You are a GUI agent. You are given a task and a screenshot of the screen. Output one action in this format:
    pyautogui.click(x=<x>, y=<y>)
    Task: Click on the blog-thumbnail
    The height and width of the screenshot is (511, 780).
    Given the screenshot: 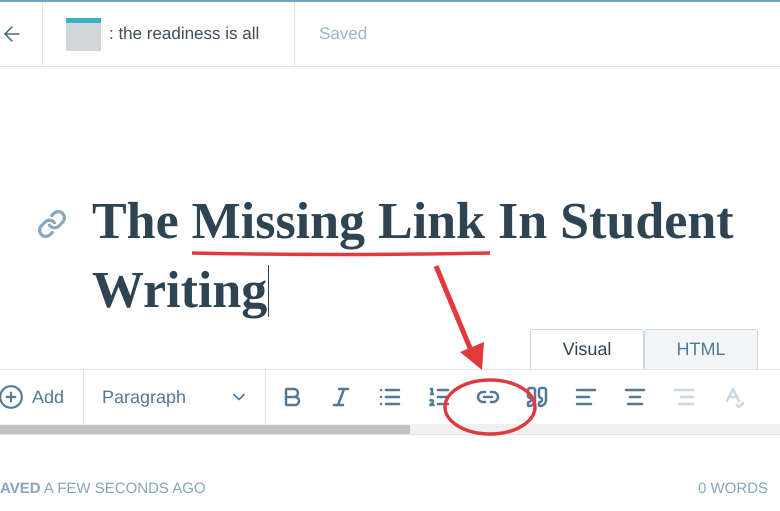 What is the action you would take?
    pyautogui.click(x=83, y=34)
    